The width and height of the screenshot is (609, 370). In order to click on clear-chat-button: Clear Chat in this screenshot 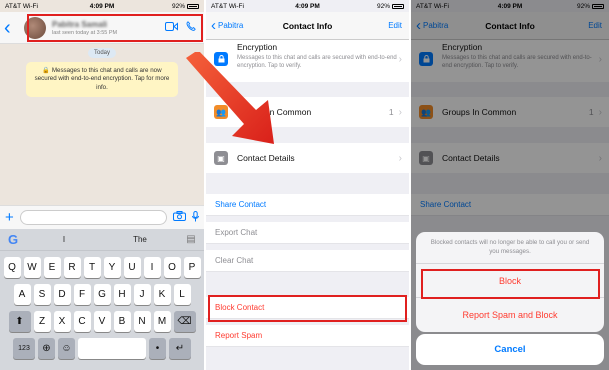, I will do `click(307, 261)`.